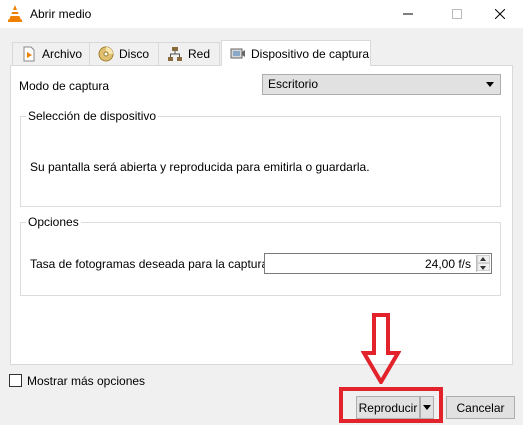 The width and height of the screenshot is (523, 425). What do you see at coordinates (175, 54) in the screenshot?
I see `network-icon` at bounding box center [175, 54].